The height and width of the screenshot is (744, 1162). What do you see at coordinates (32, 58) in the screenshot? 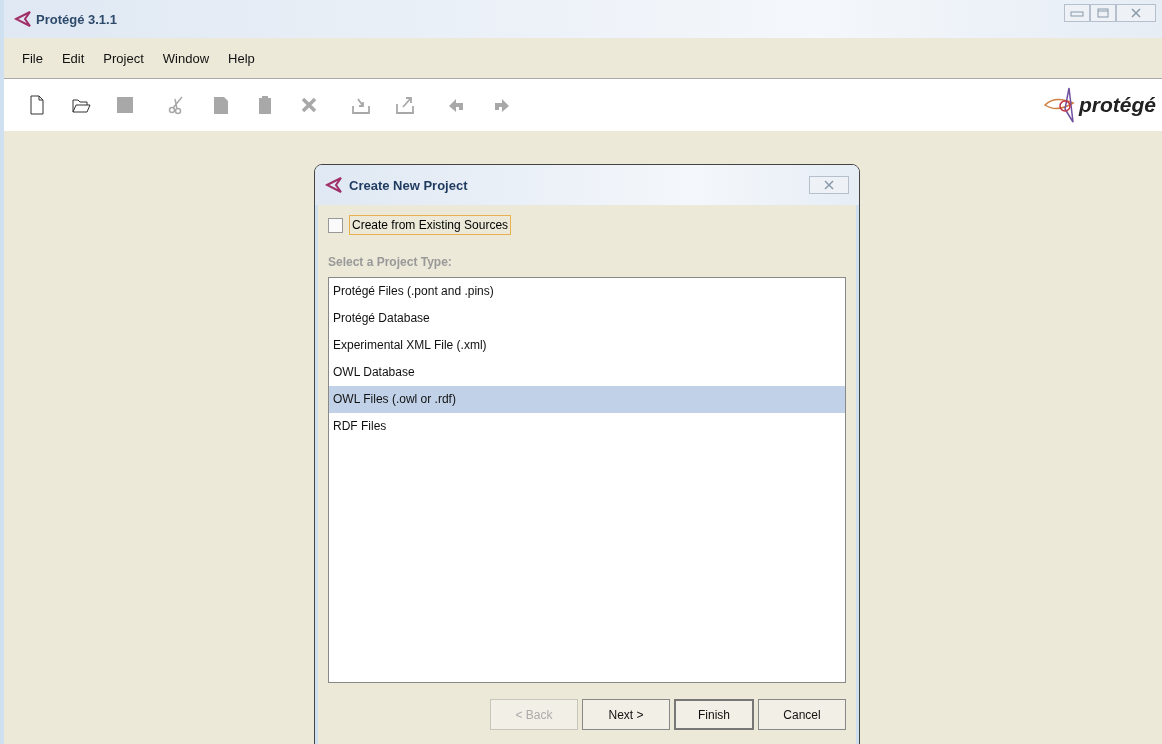
I see `menu-item: File` at bounding box center [32, 58].